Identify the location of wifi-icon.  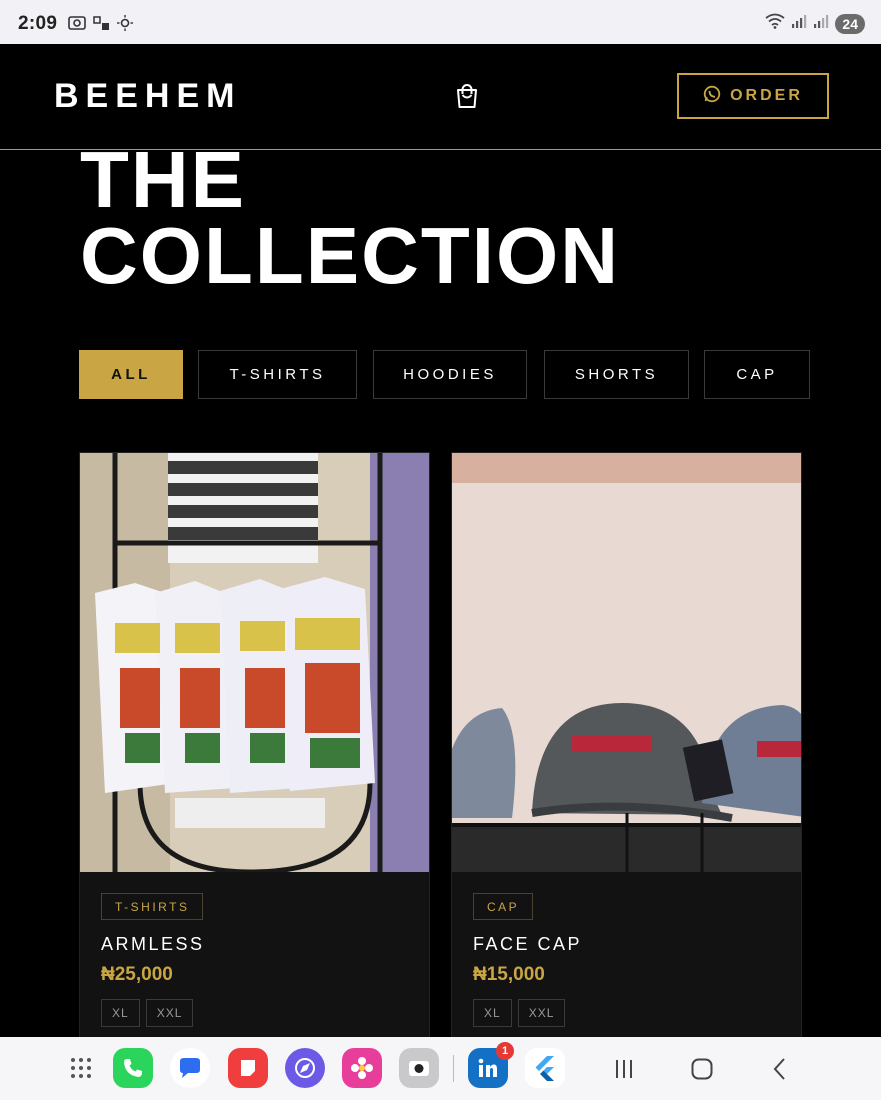
(775, 23).